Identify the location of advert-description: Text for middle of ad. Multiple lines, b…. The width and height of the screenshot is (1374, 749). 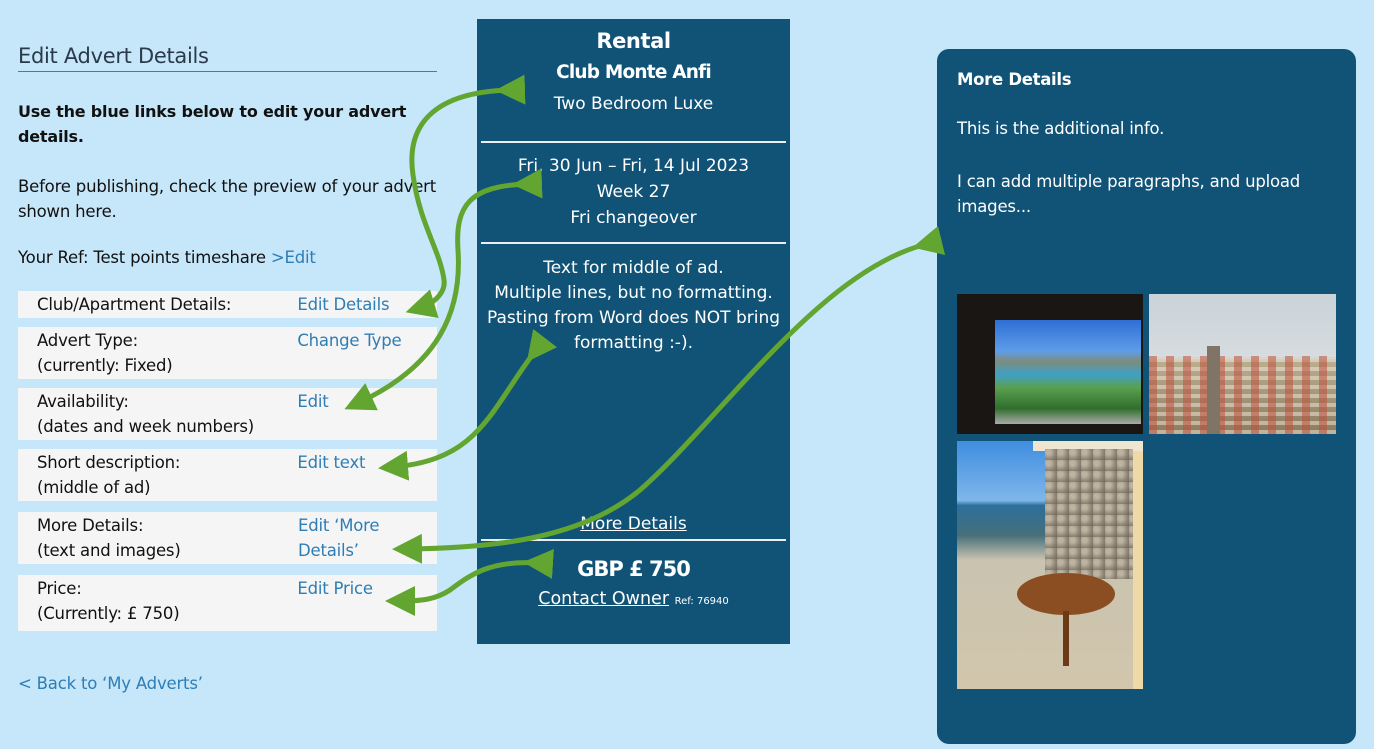
(633, 375).